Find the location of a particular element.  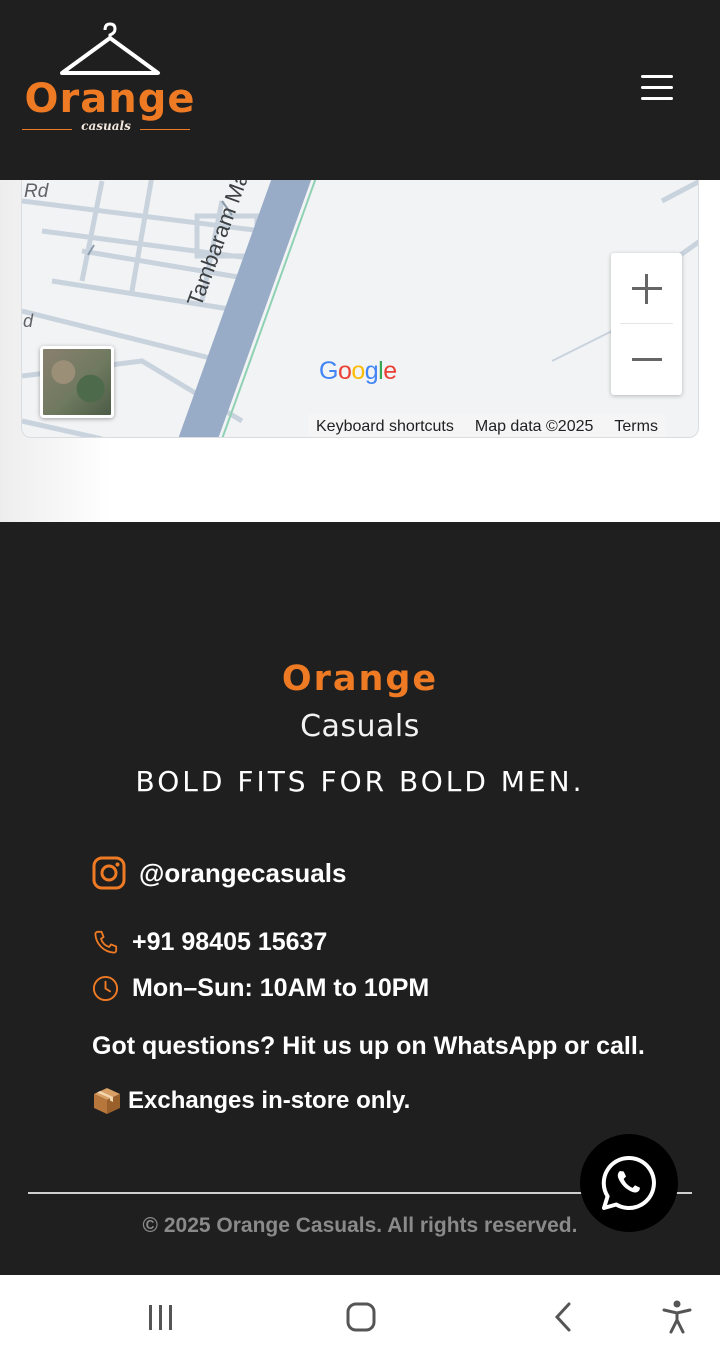

map-attribution: Keyboard shortcuts Map data ©2025 Terms is located at coordinates (487, 425).